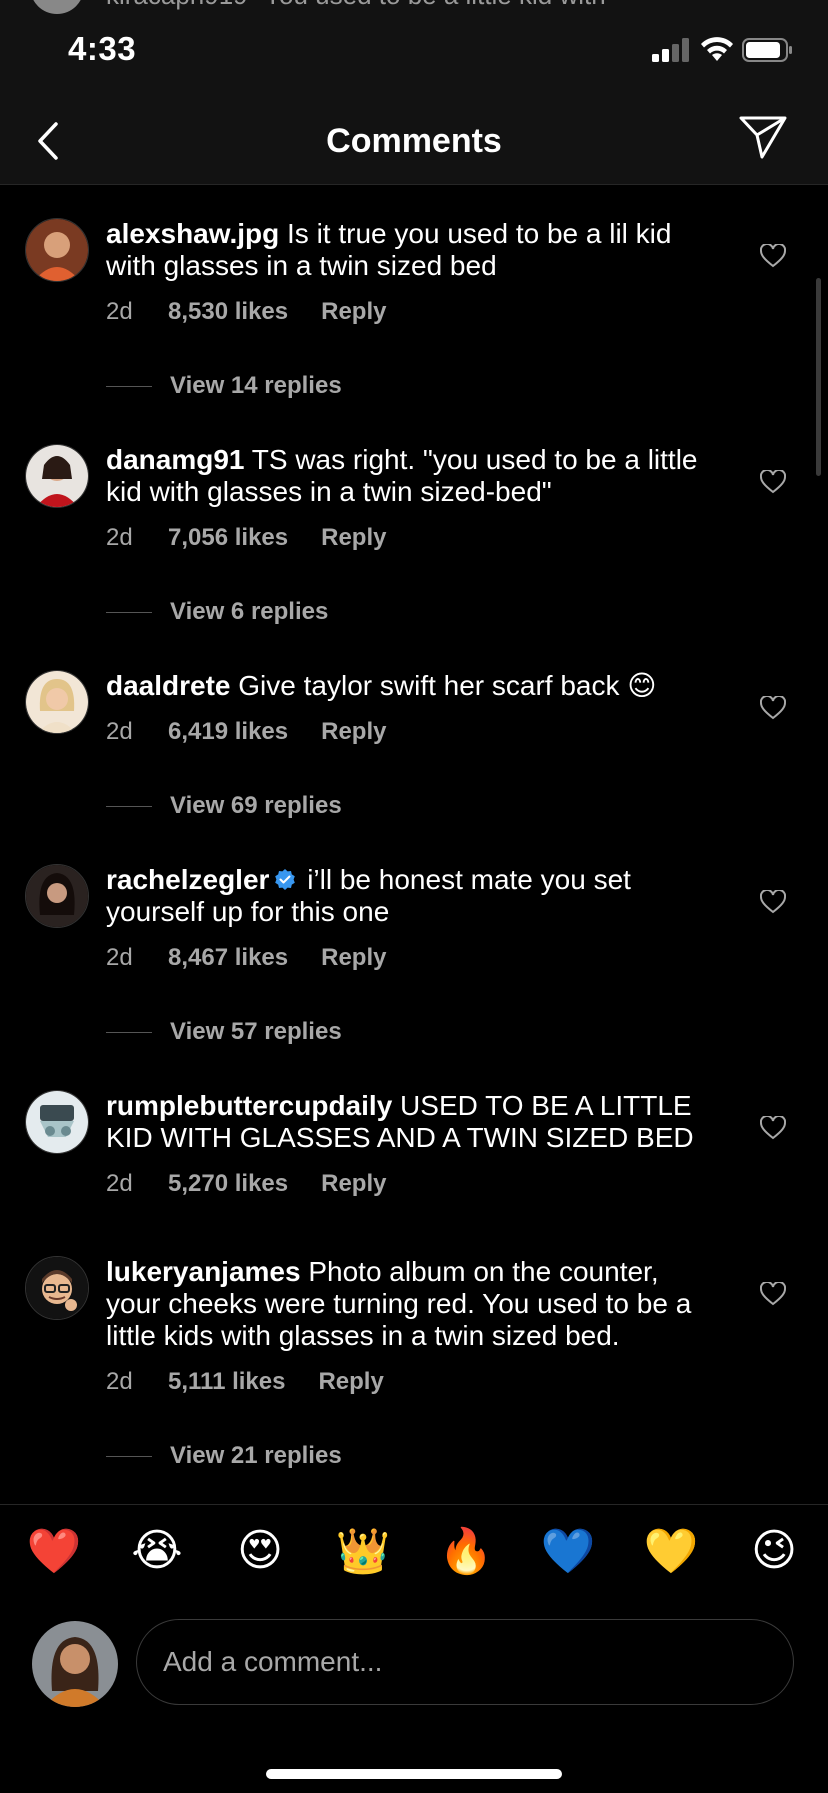 This screenshot has width=828, height=1793. What do you see at coordinates (187, 879) in the screenshot?
I see `comment-username: rachelzegler` at bounding box center [187, 879].